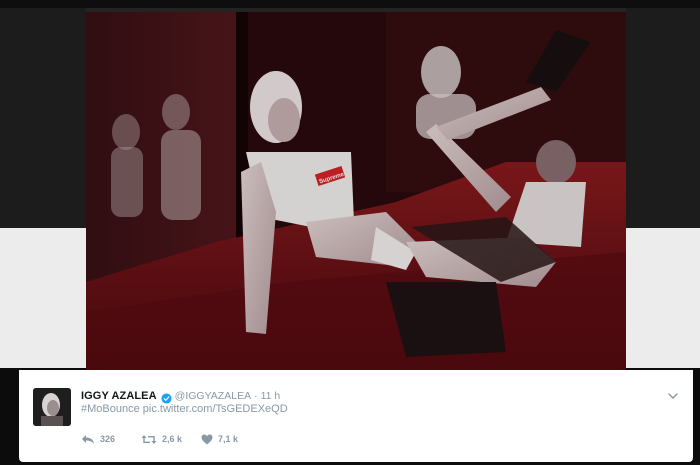 Image resolution: width=700 pixels, height=465 pixels. I want to click on avatar, so click(52, 407).